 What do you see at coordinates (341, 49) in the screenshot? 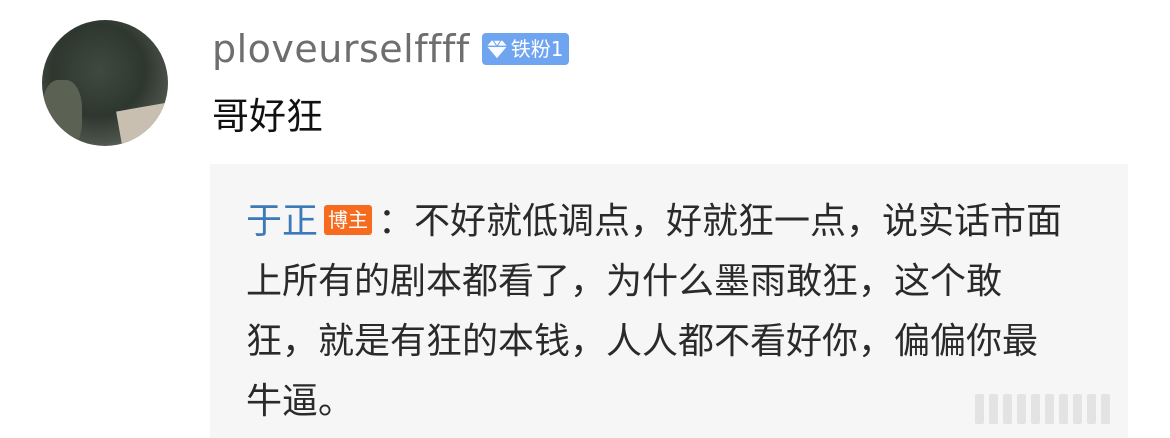
I see `username: ploveurselffff` at bounding box center [341, 49].